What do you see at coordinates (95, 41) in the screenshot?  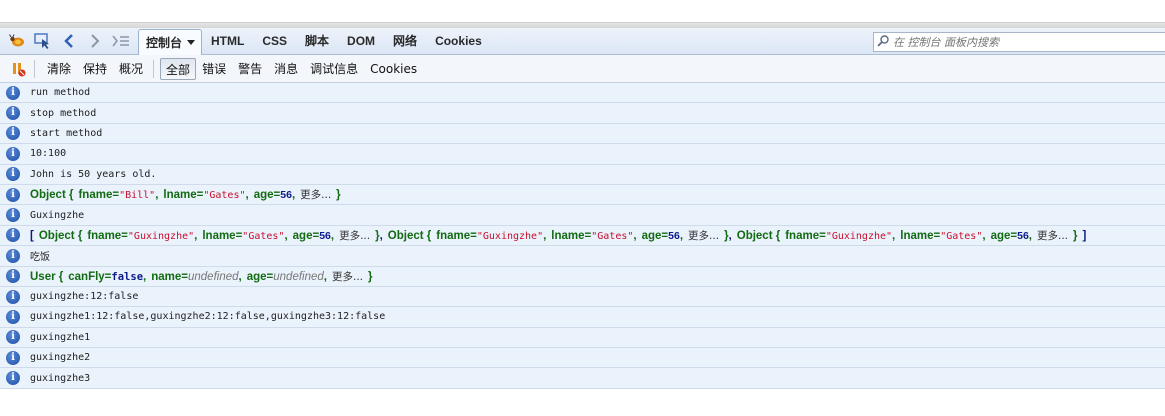 I see `forward-arrow-icon` at bounding box center [95, 41].